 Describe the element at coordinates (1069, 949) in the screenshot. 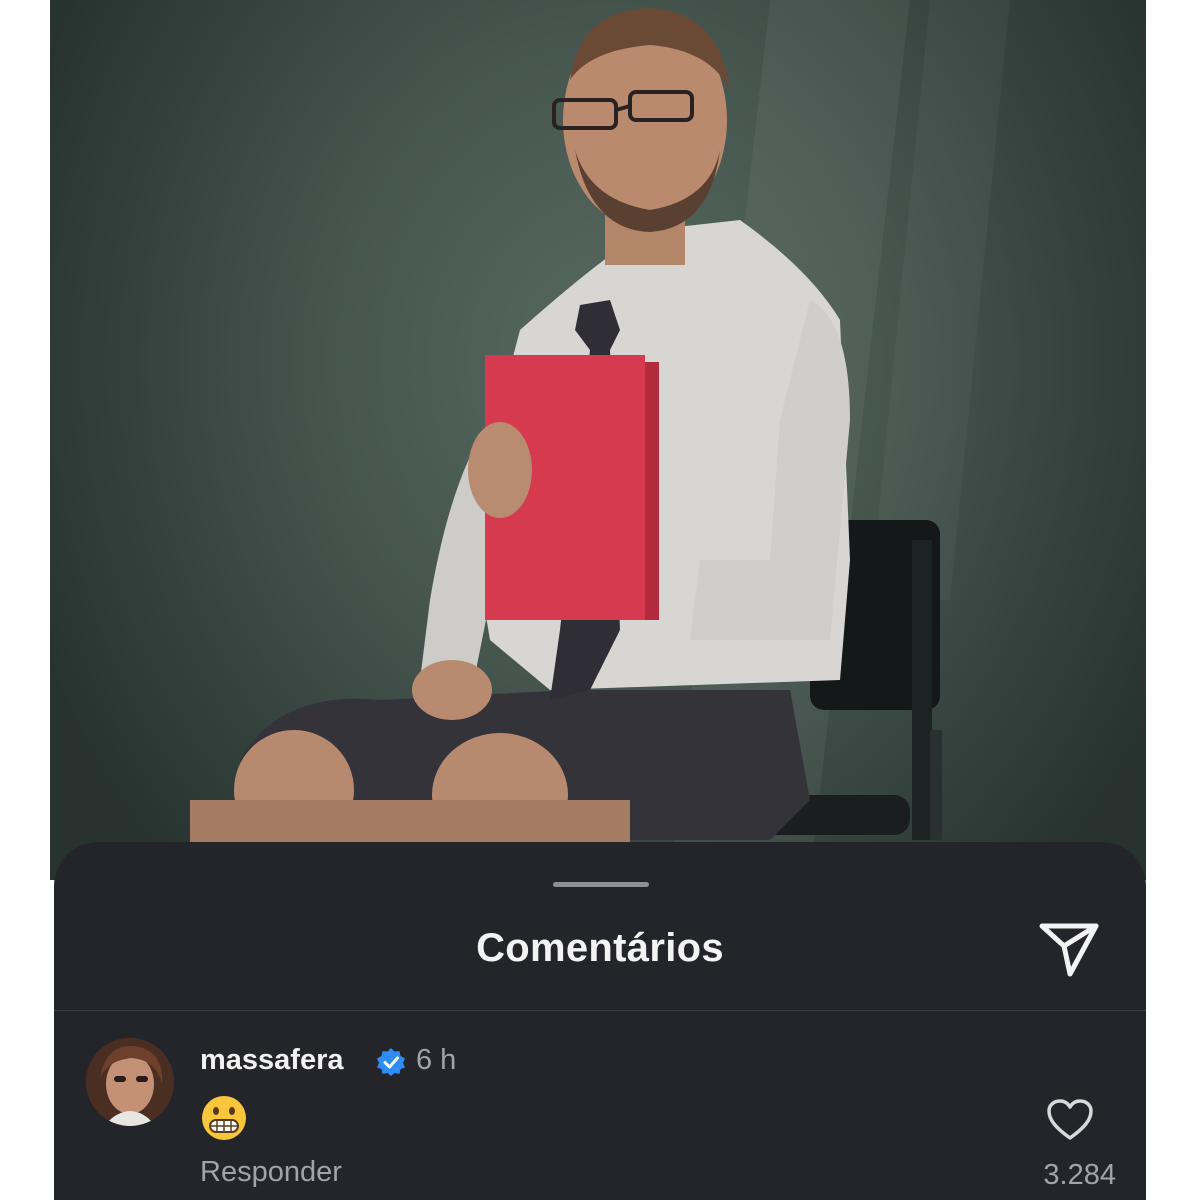

I see `send-icon` at that location.